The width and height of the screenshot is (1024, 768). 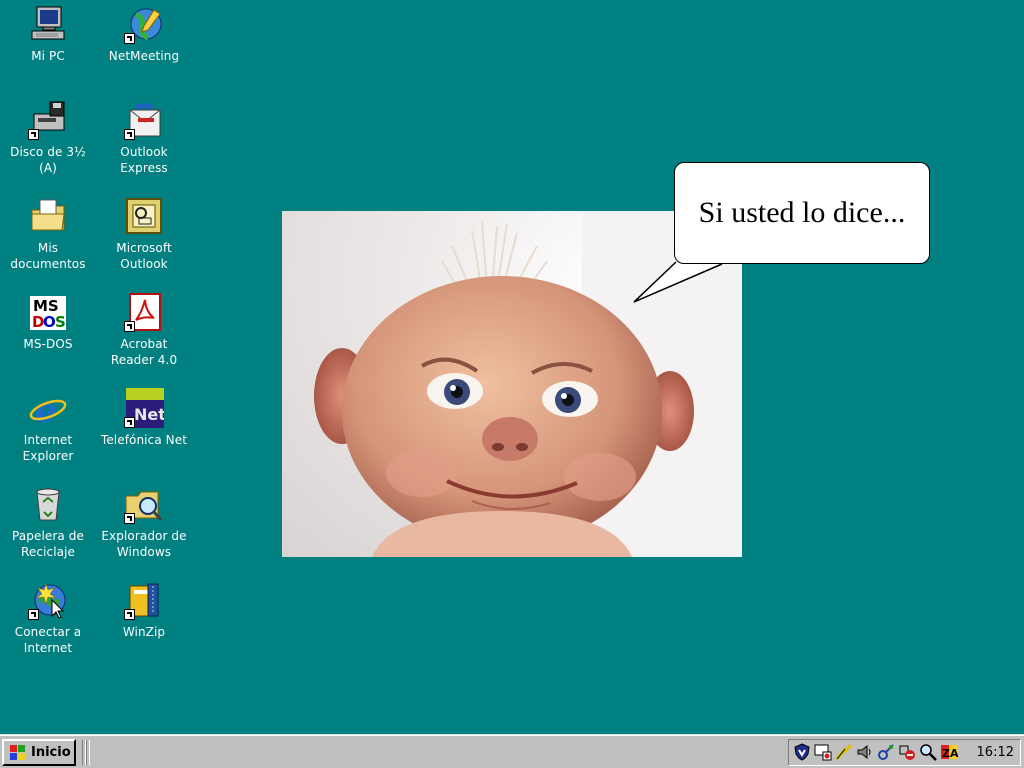 What do you see at coordinates (48, 600) in the screenshot?
I see `connect-internet-icon` at bounding box center [48, 600].